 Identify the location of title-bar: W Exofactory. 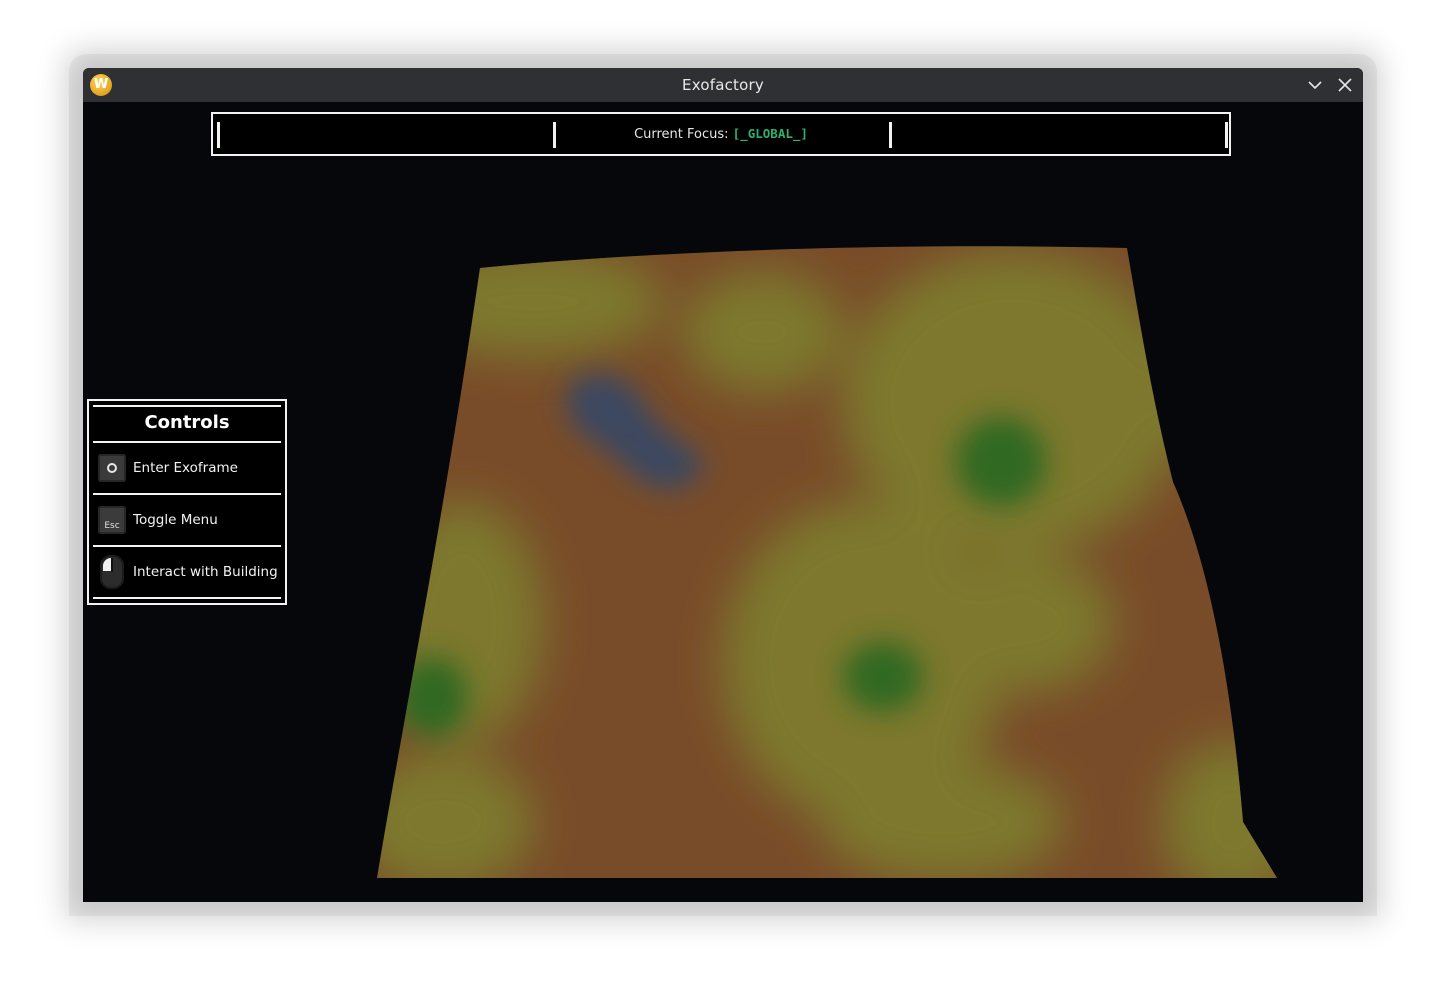
(723, 85).